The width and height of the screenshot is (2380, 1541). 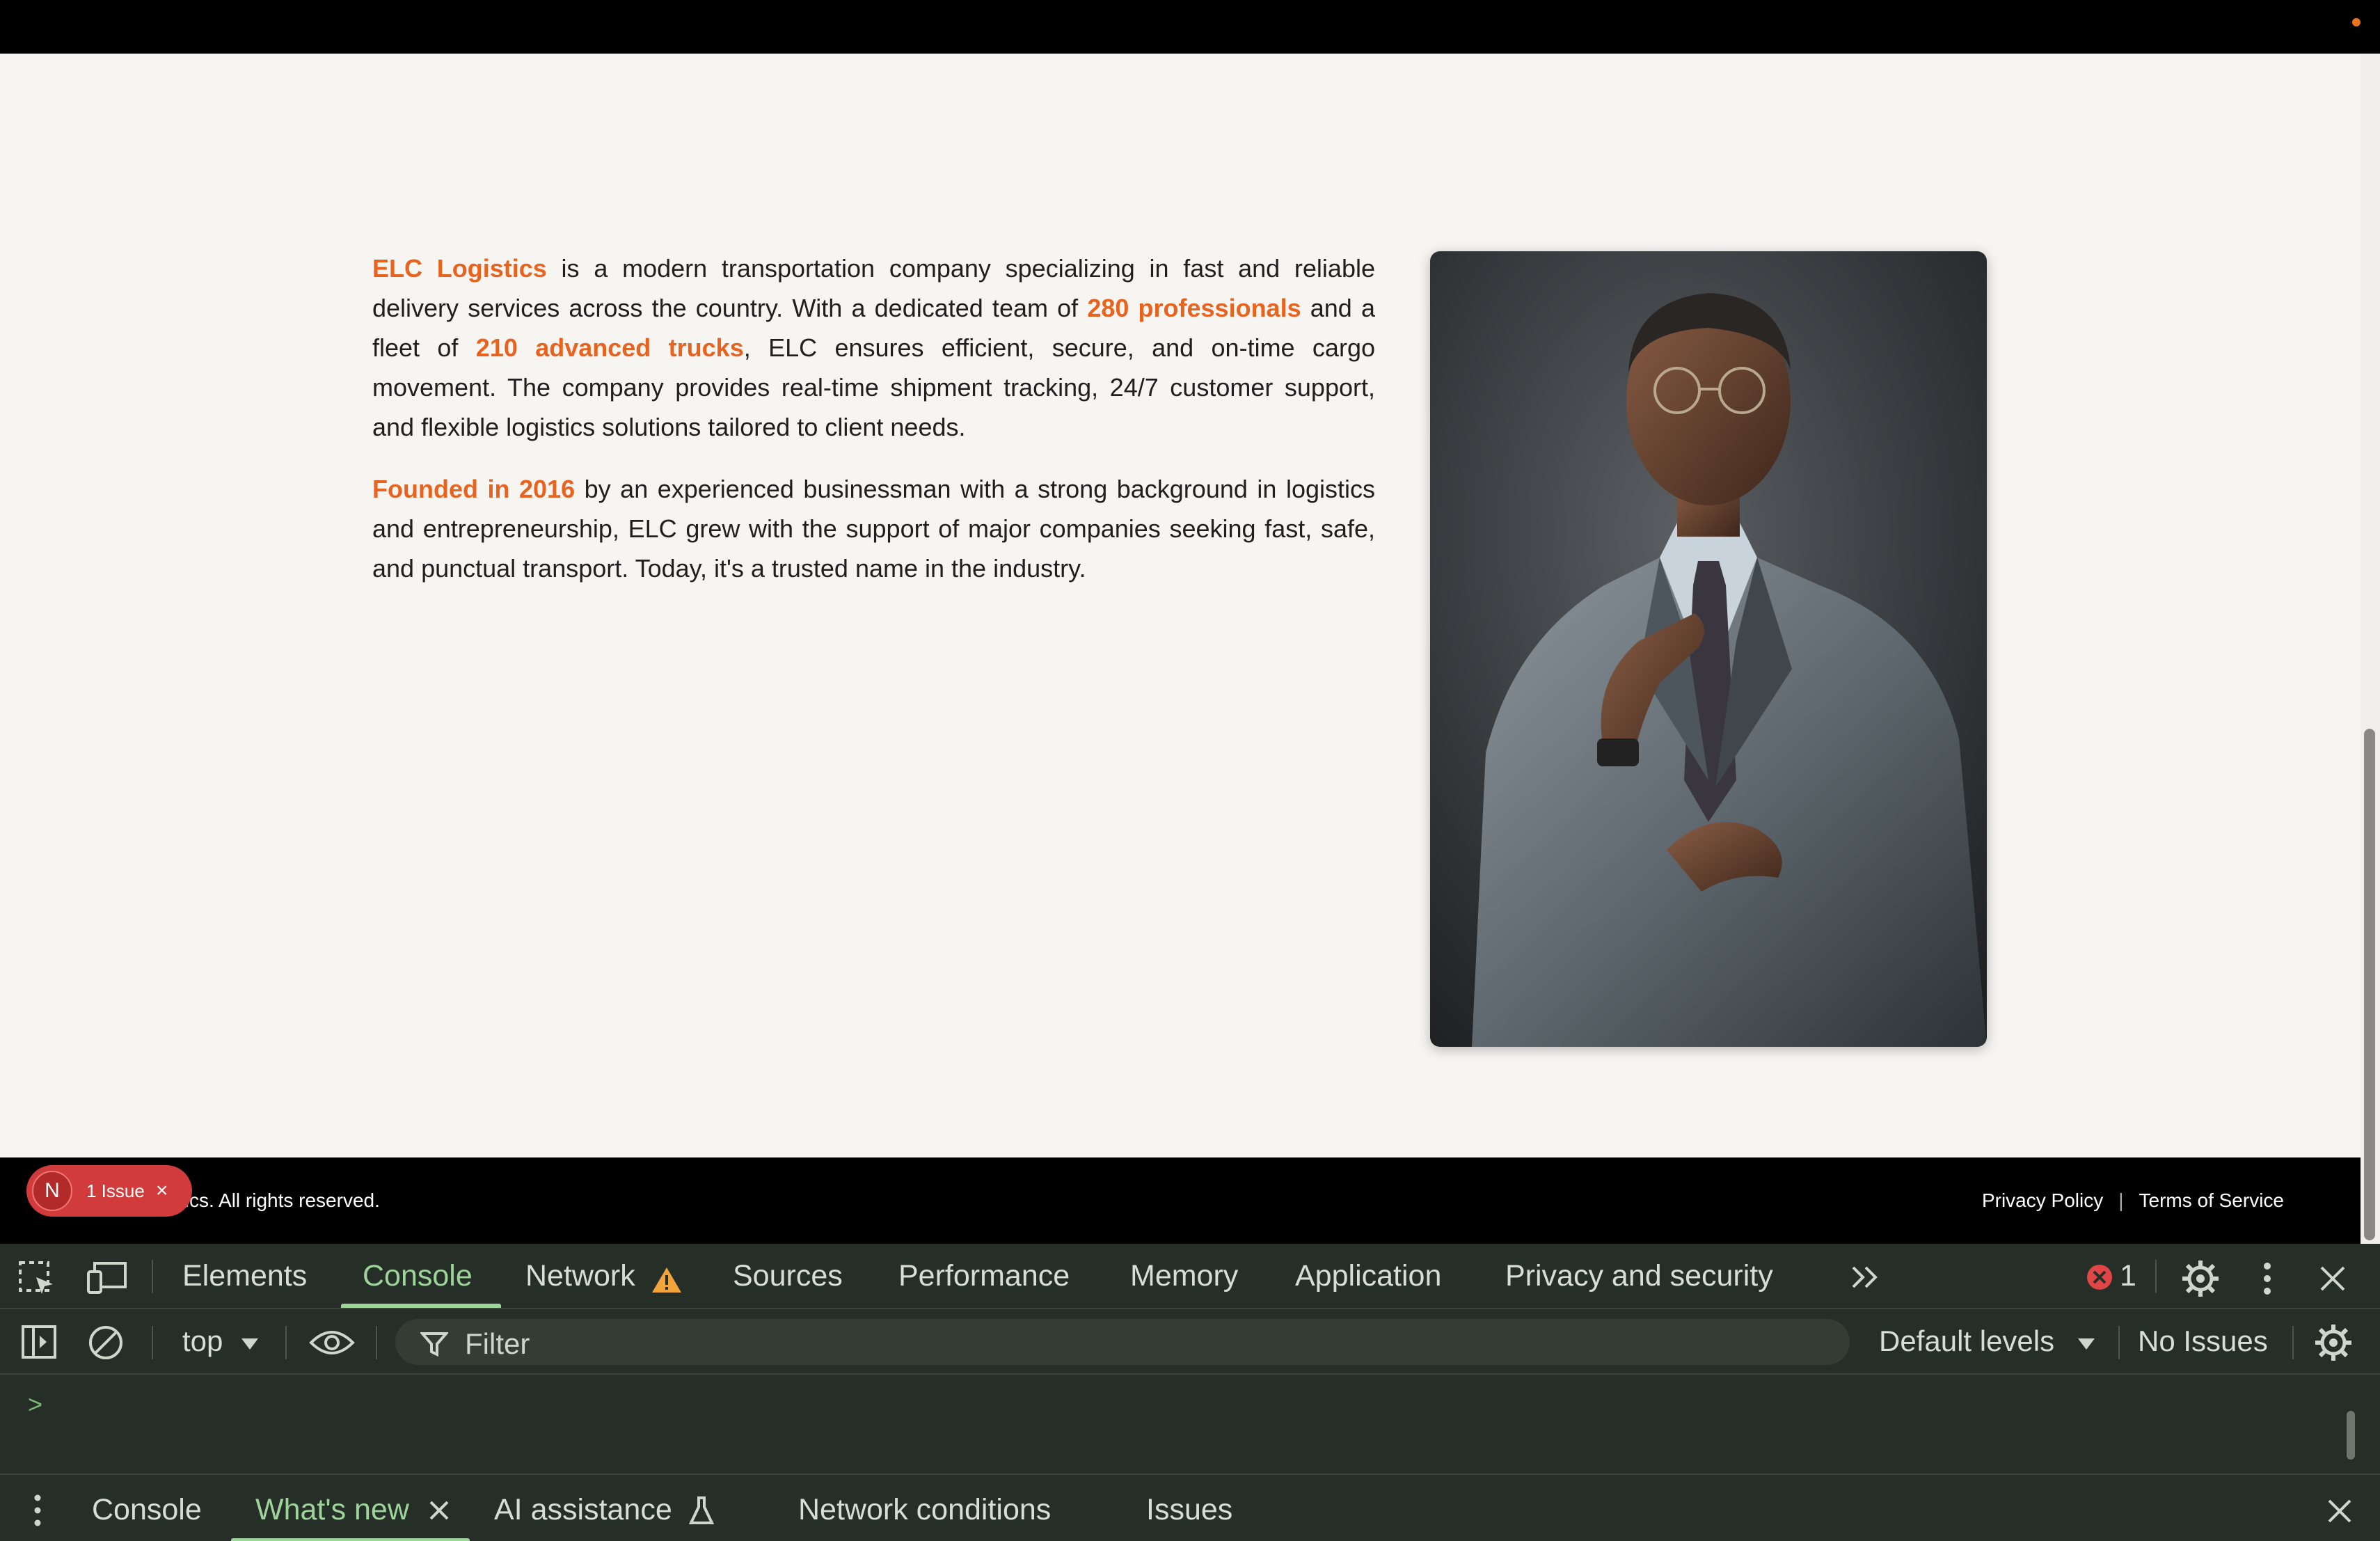 I want to click on founded-year: Founded in 2016, so click(x=474, y=489).